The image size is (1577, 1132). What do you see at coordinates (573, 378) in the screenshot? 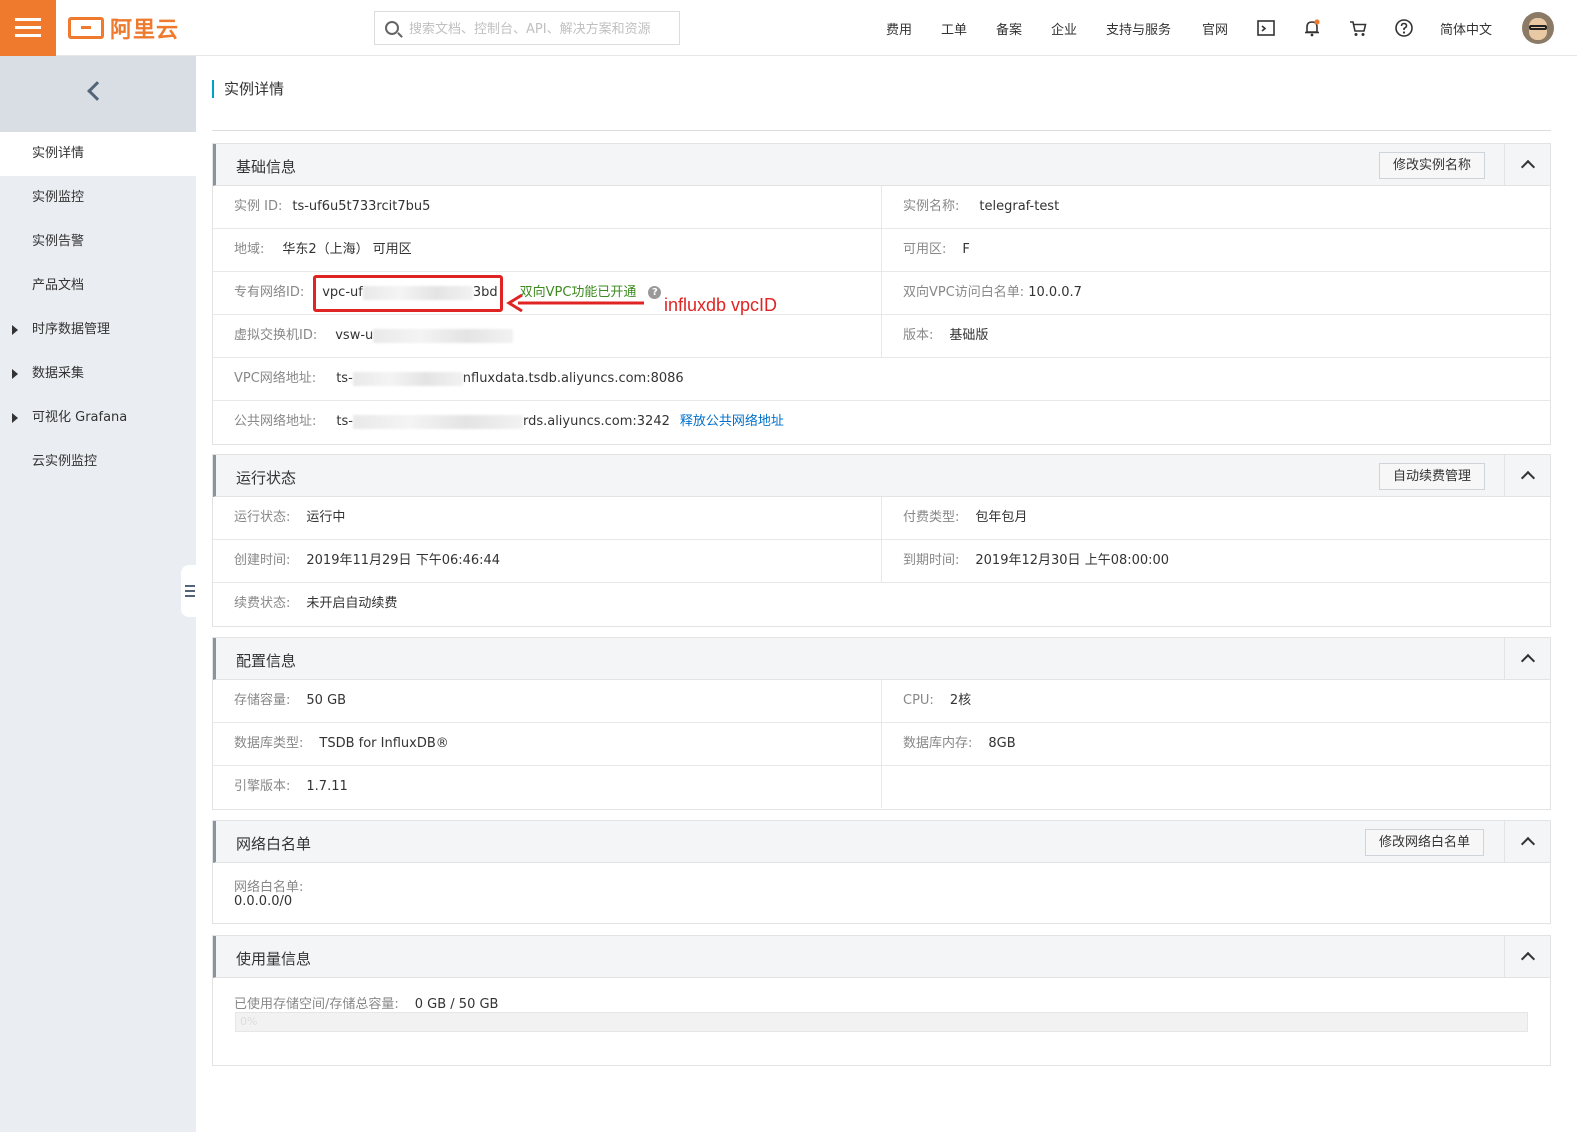
I see `vpc-addr-suffix: nfluxdata.tsdb.aliyuncs.com:8086` at bounding box center [573, 378].